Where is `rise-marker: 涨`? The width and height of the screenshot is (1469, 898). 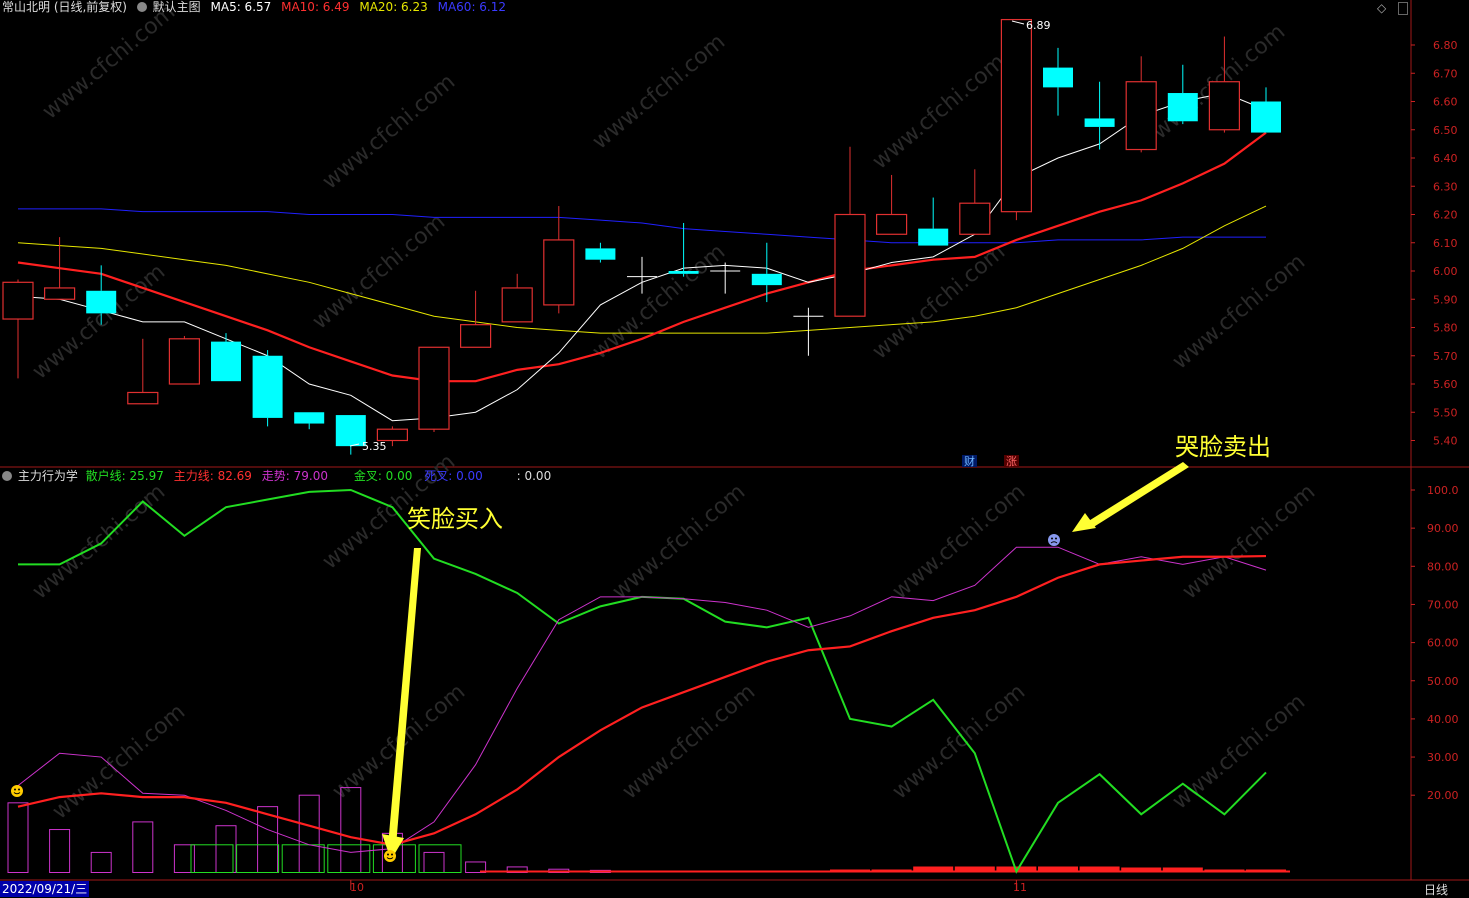 rise-marker: 涨 is located at coordinates (1011, 461).